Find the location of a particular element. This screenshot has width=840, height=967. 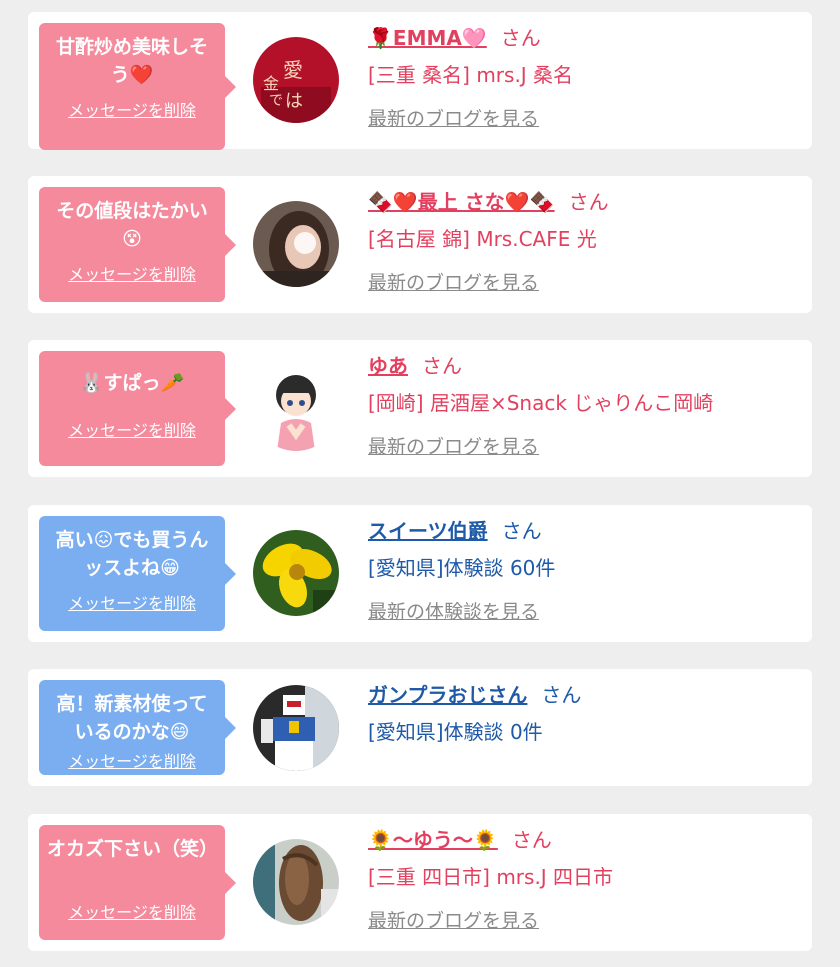

friend-name-link: 🍫❤️最上 さな❤️🍫 is located at coordinates (461, 202).